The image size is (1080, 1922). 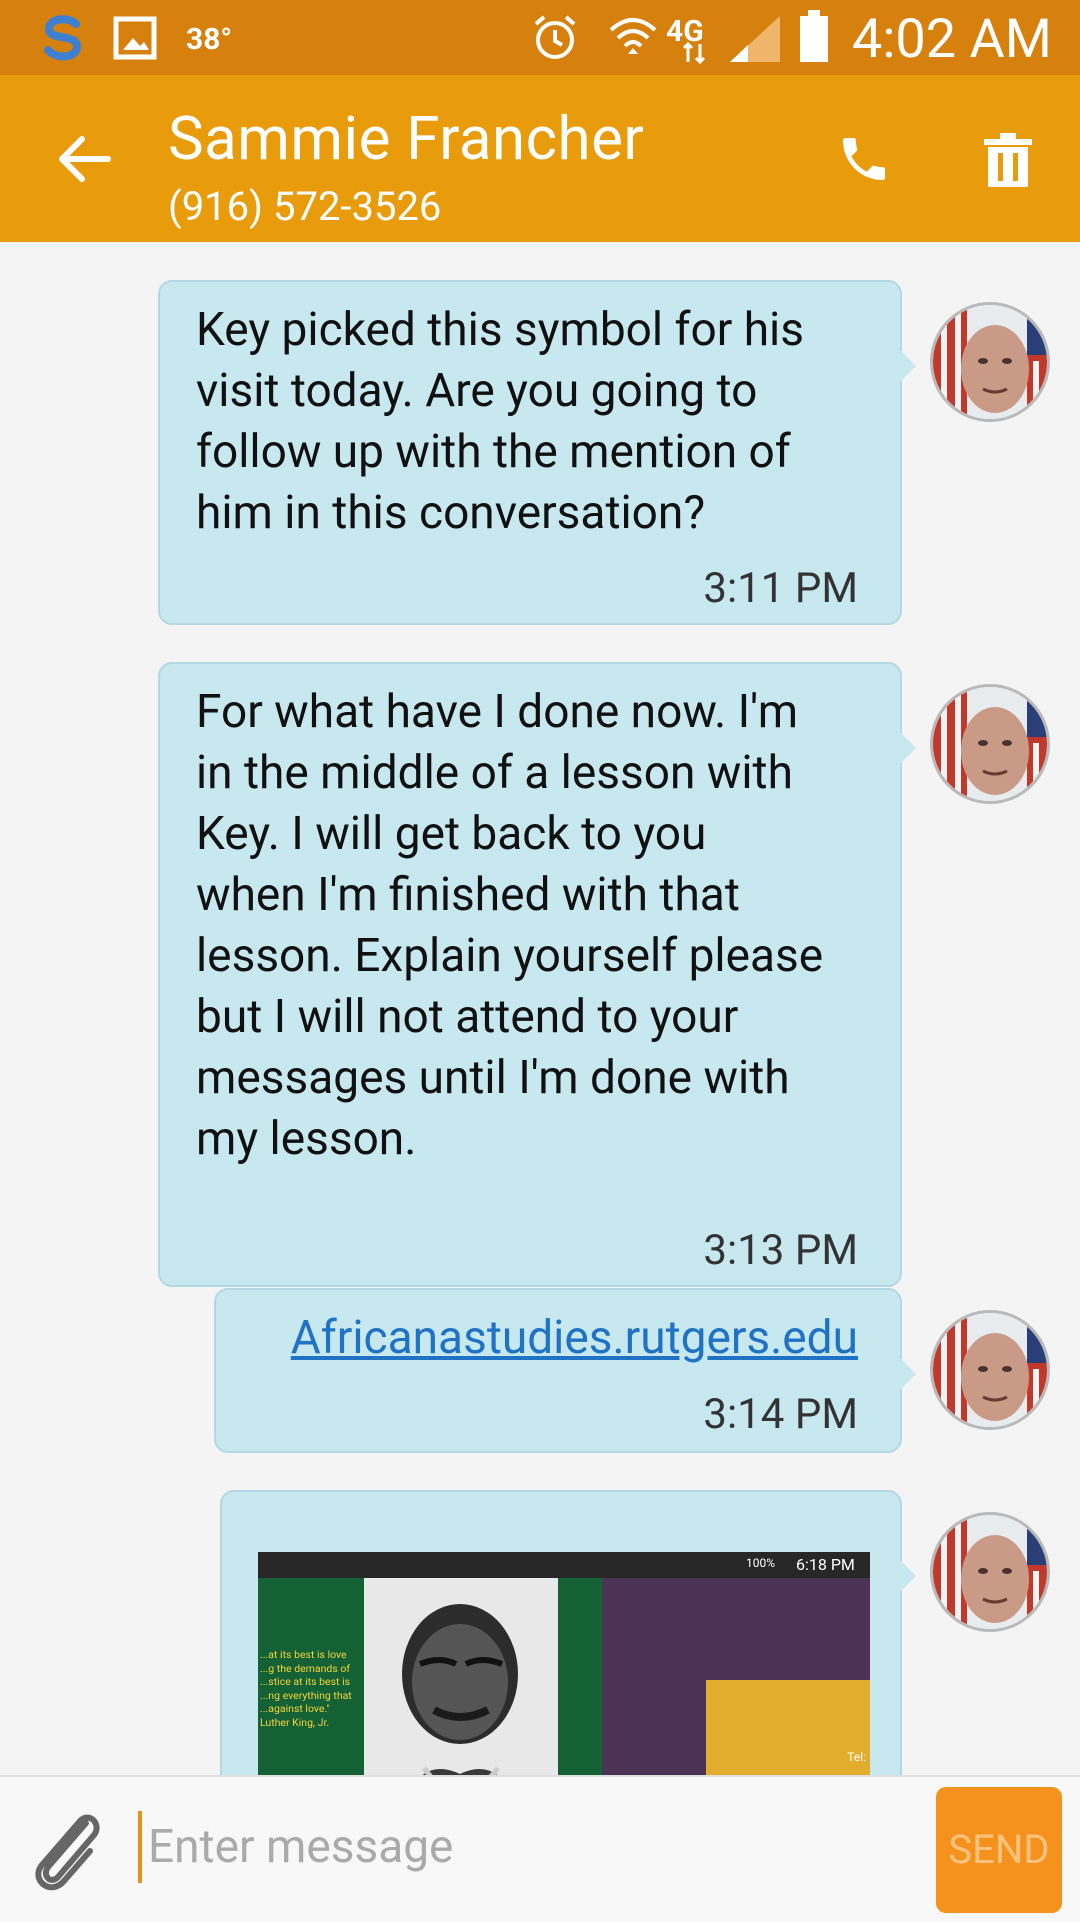 I want to click on status-bar: 38° 4G 4:02 AM, so click(x=540, y=37).